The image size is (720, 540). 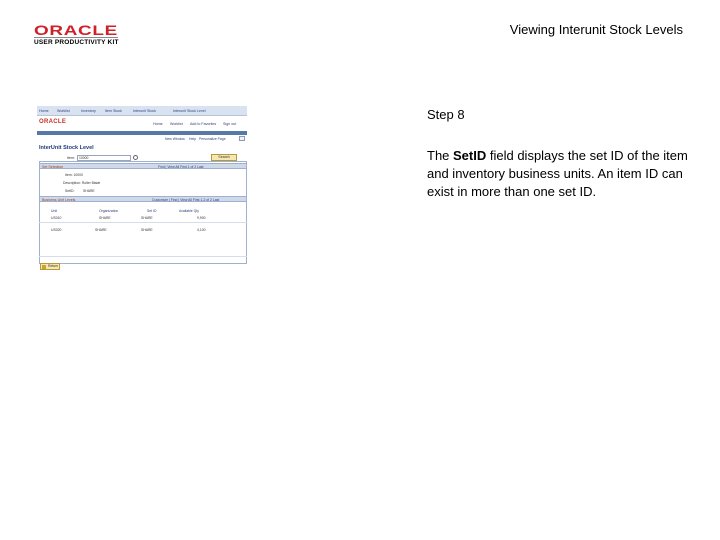 I want to click on toplink-favorites: Add to Favorites, so click(x=203, y=124).